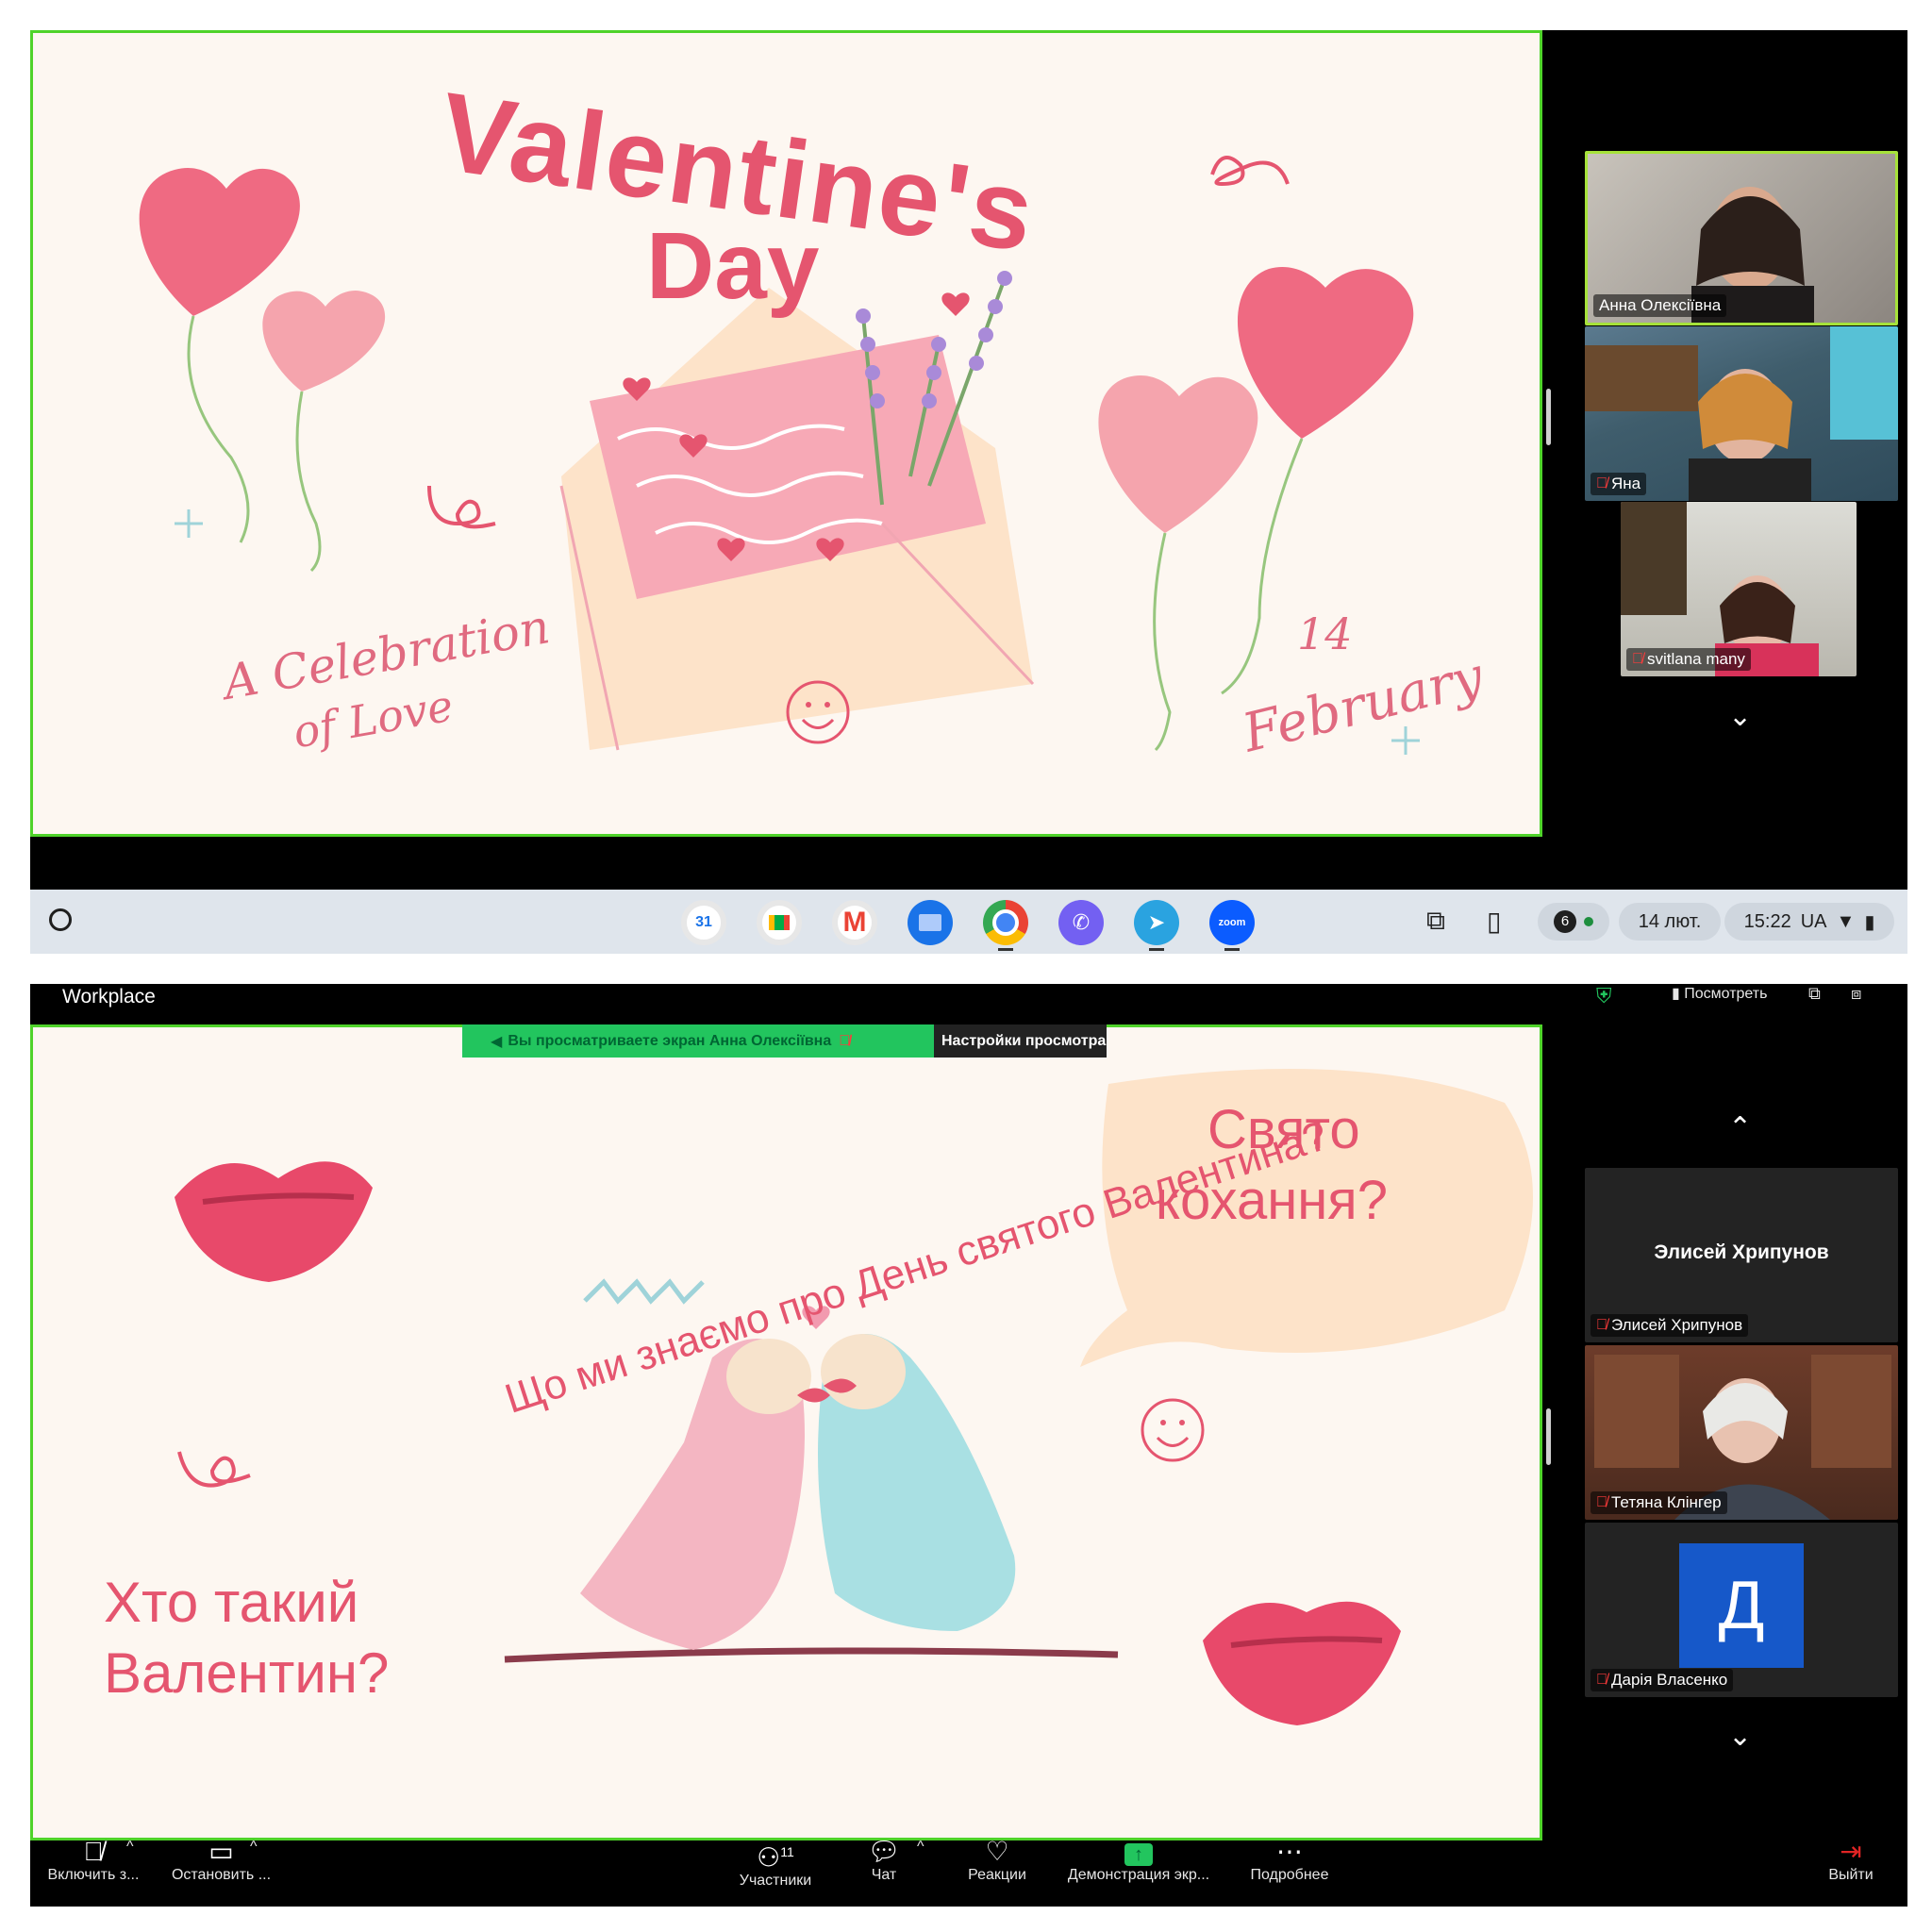  I want to click on leave-button: ⇥ Выйти, so click(1851, 1861).